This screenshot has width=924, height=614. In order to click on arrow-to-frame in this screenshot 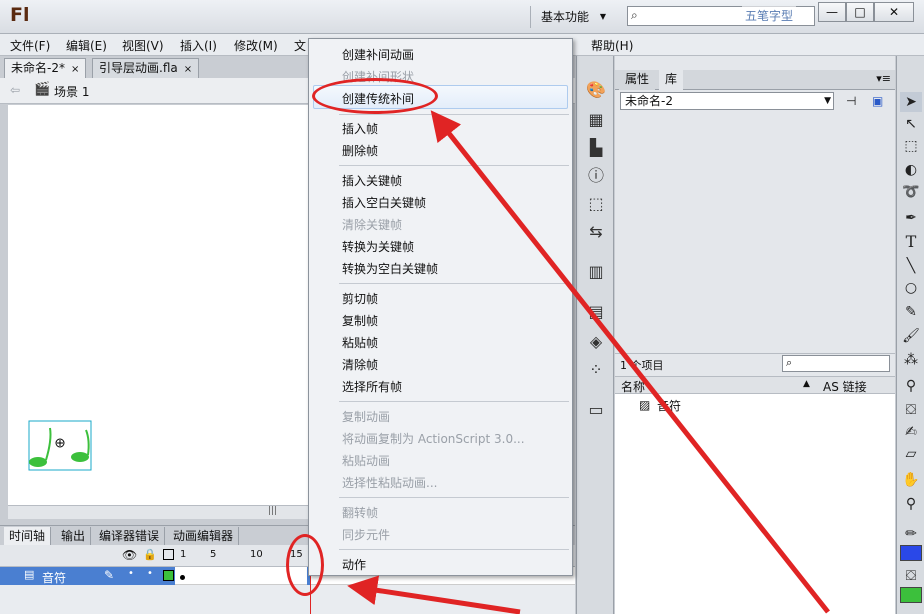, I will do `click(434, 594)`.